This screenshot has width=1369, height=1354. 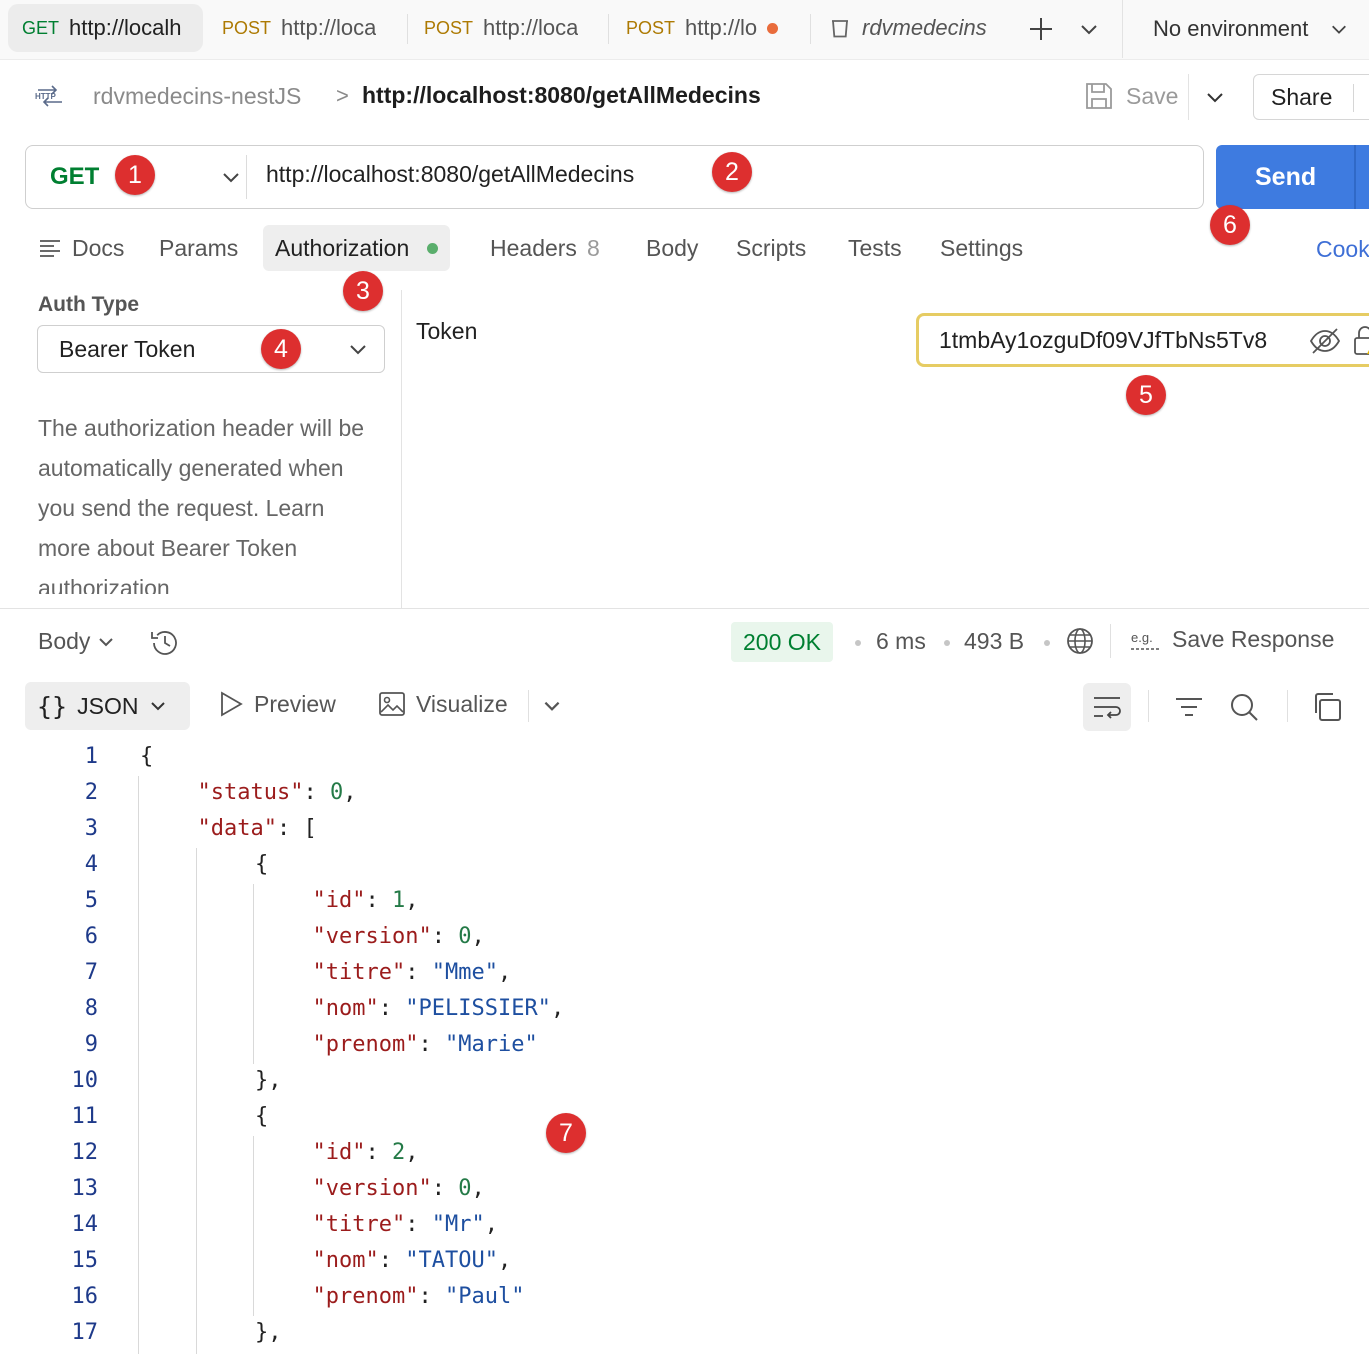 I want to click on toolbar-divider, so click(x=1287, y=706).